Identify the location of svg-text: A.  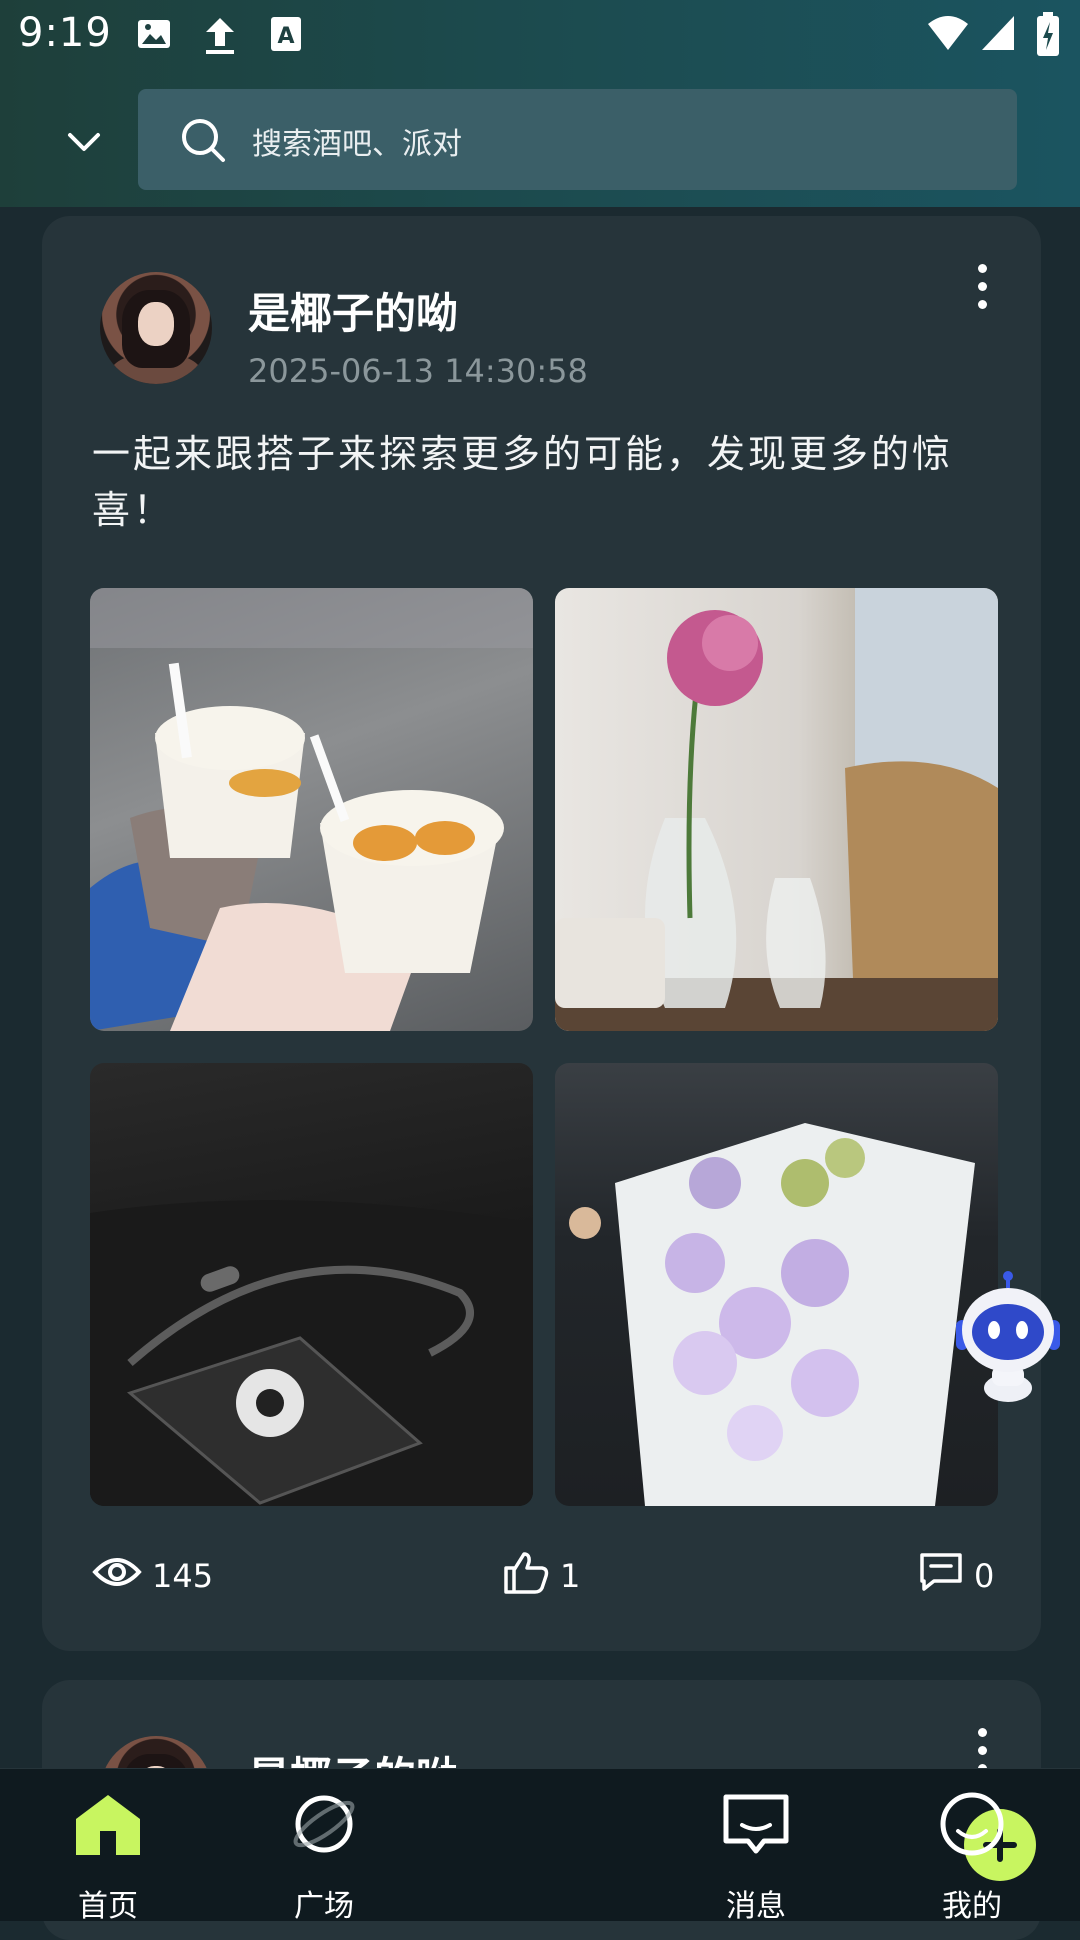
(285, 36).